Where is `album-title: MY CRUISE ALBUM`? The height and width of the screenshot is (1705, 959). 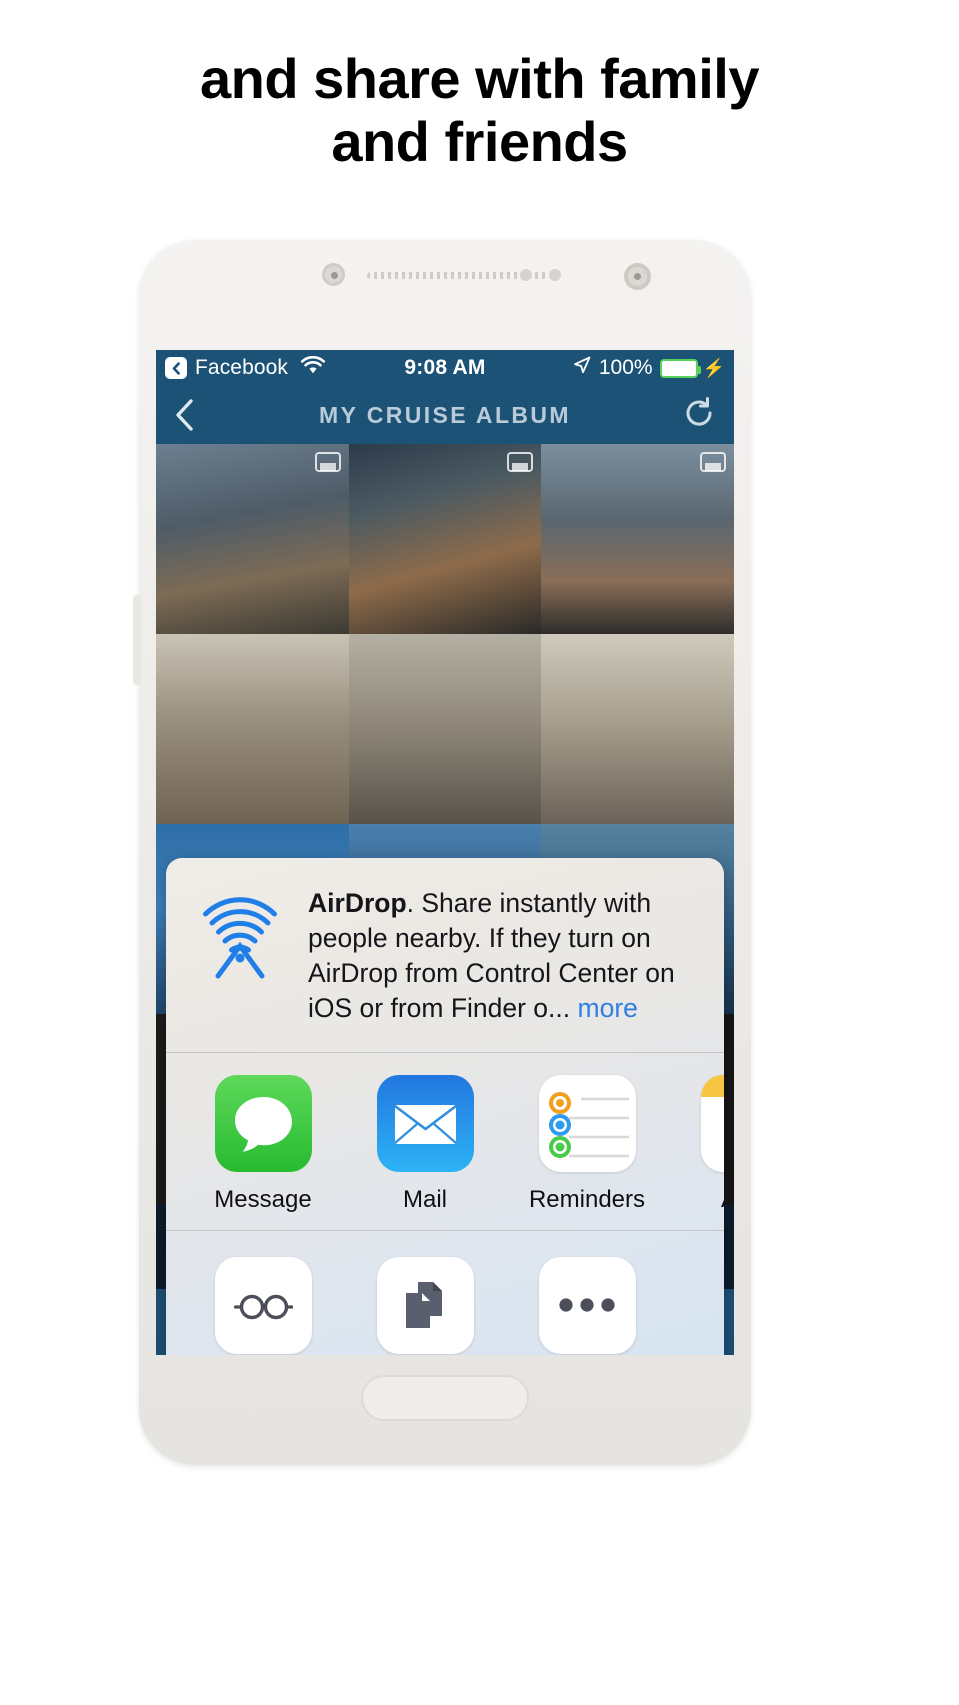 album-title: MY CRUISE ALBUM is located at coordinates (445, 414).